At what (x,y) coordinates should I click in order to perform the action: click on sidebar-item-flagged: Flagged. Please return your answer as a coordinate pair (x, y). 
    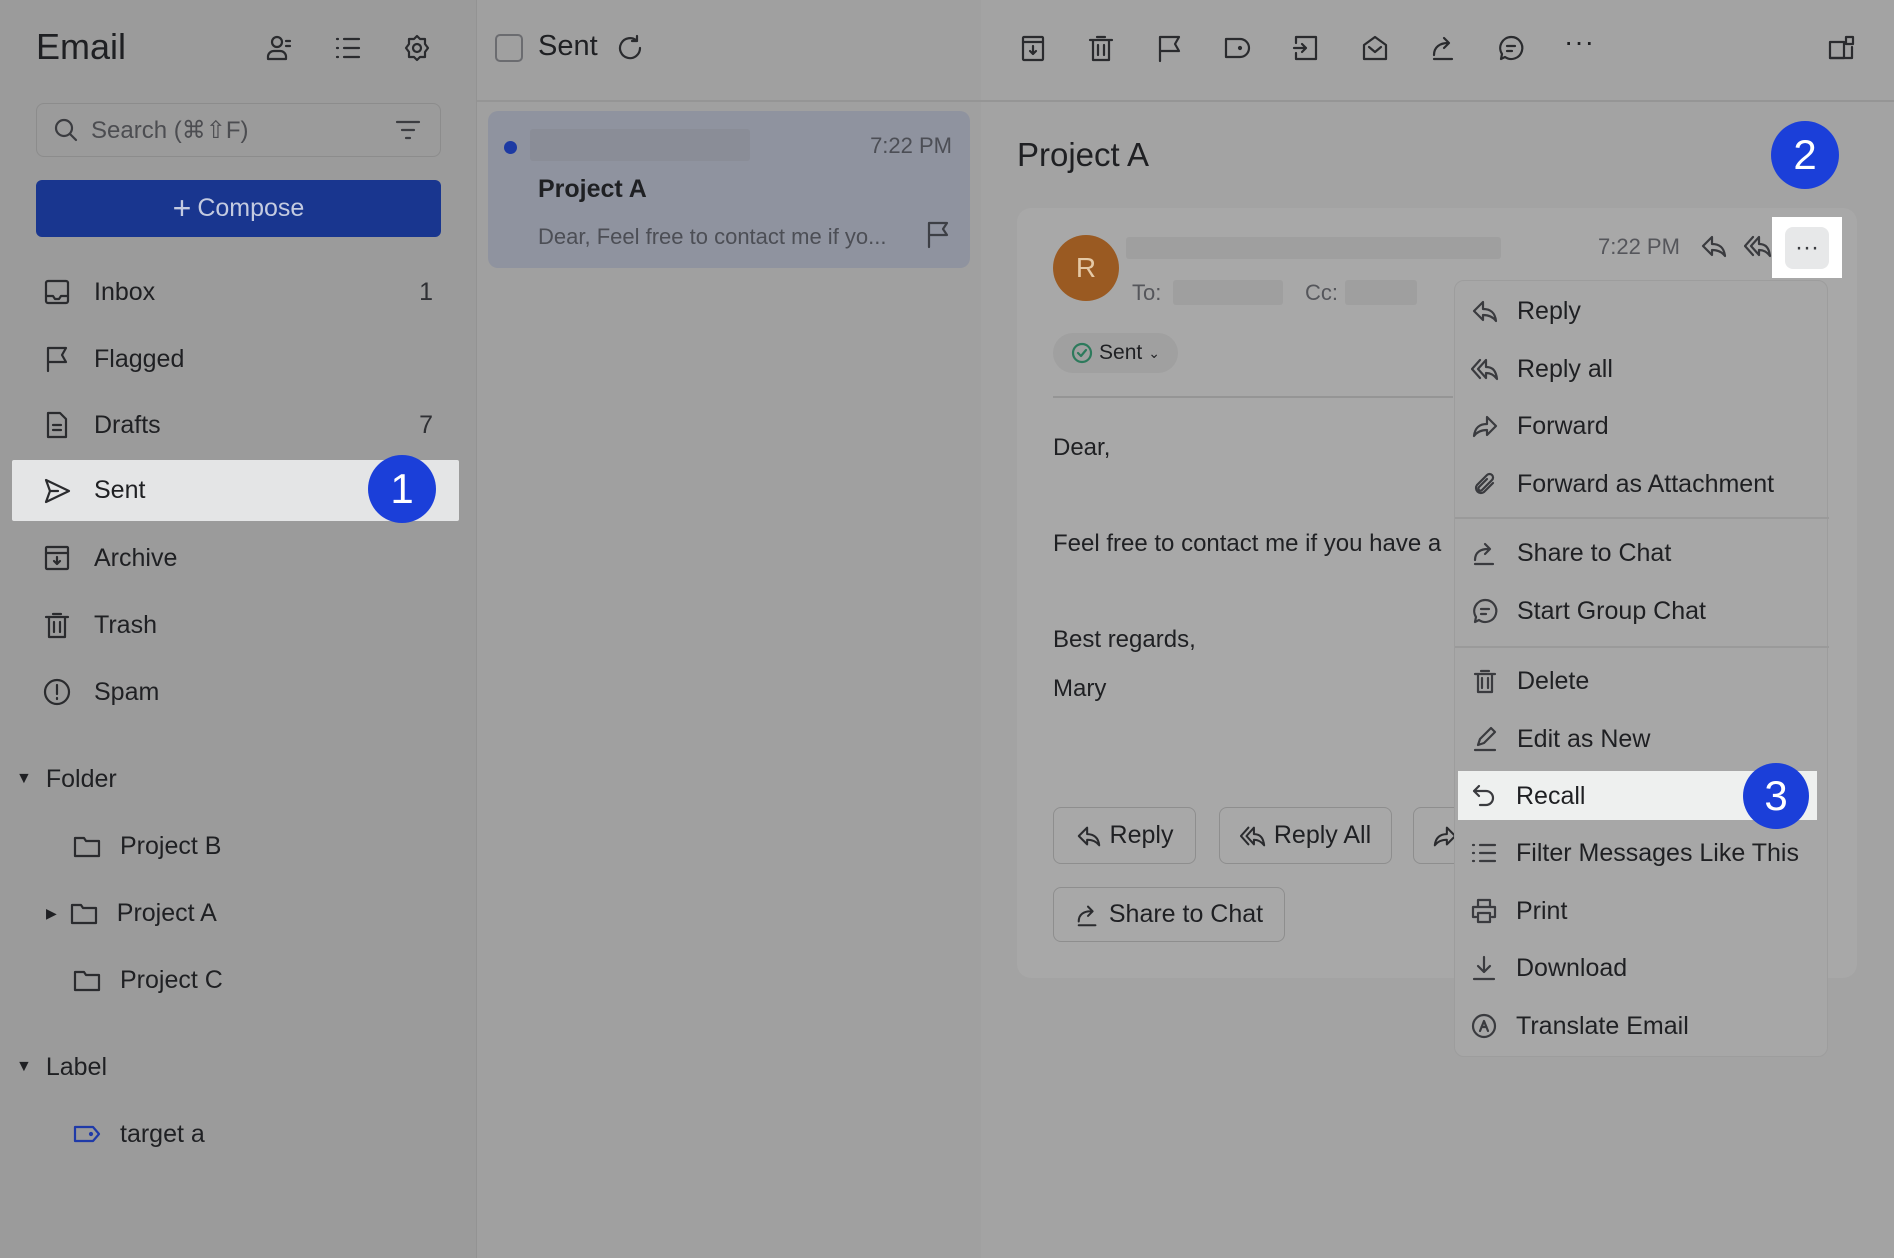
    Looking at the image, I should click on (235, 359).